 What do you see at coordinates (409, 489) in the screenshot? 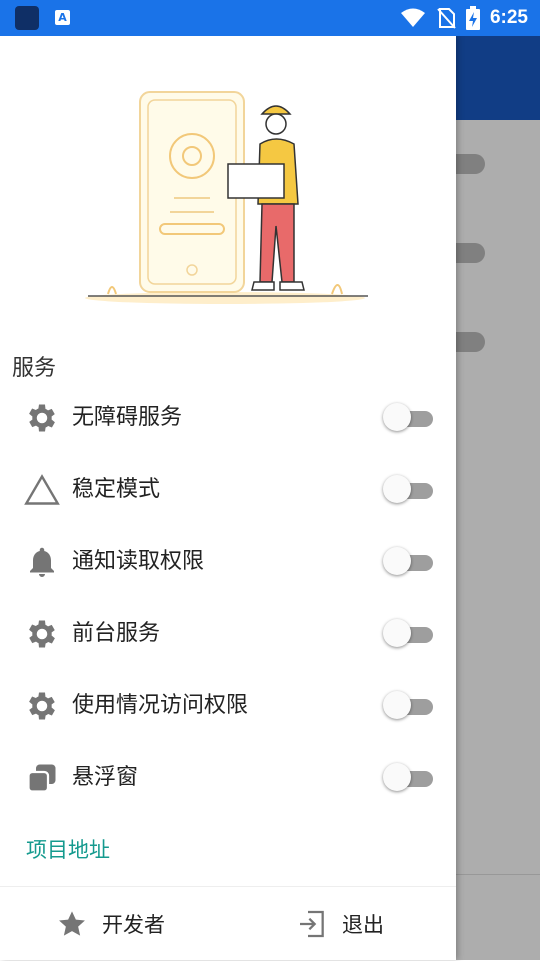
I see `stable-mode-switch` at bounding box center [409, 489].